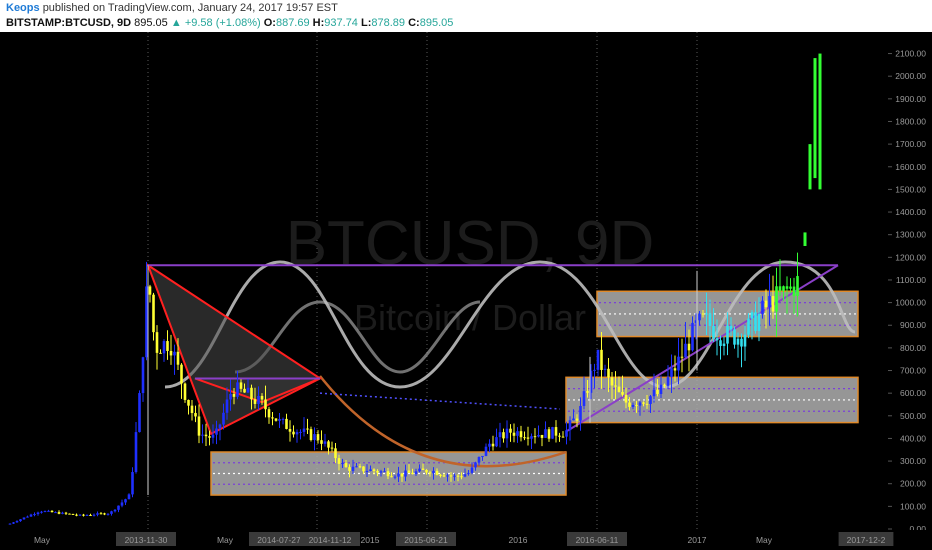 Image resolution: width=932 pixels, height=550 pixels. What do you see at coordinates (42, 540) in the screenshot?
I see `time-tick-label: May` at bounding box center [42, 540].